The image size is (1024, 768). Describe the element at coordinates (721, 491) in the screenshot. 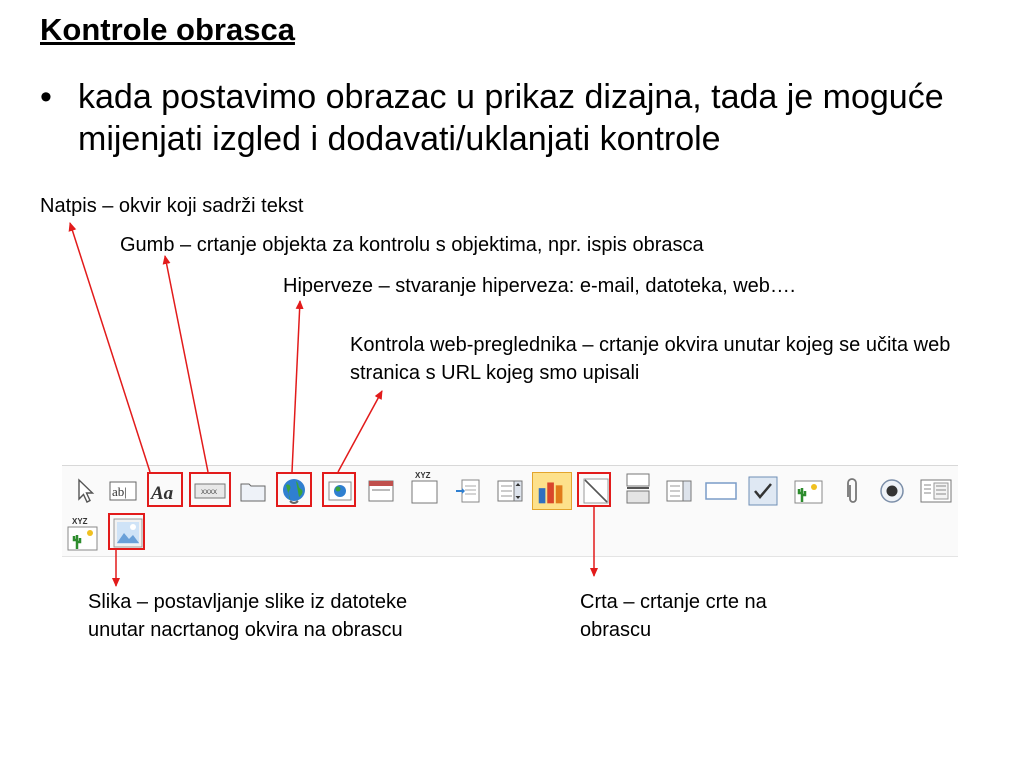

I see `rectangle-icon` at that location.